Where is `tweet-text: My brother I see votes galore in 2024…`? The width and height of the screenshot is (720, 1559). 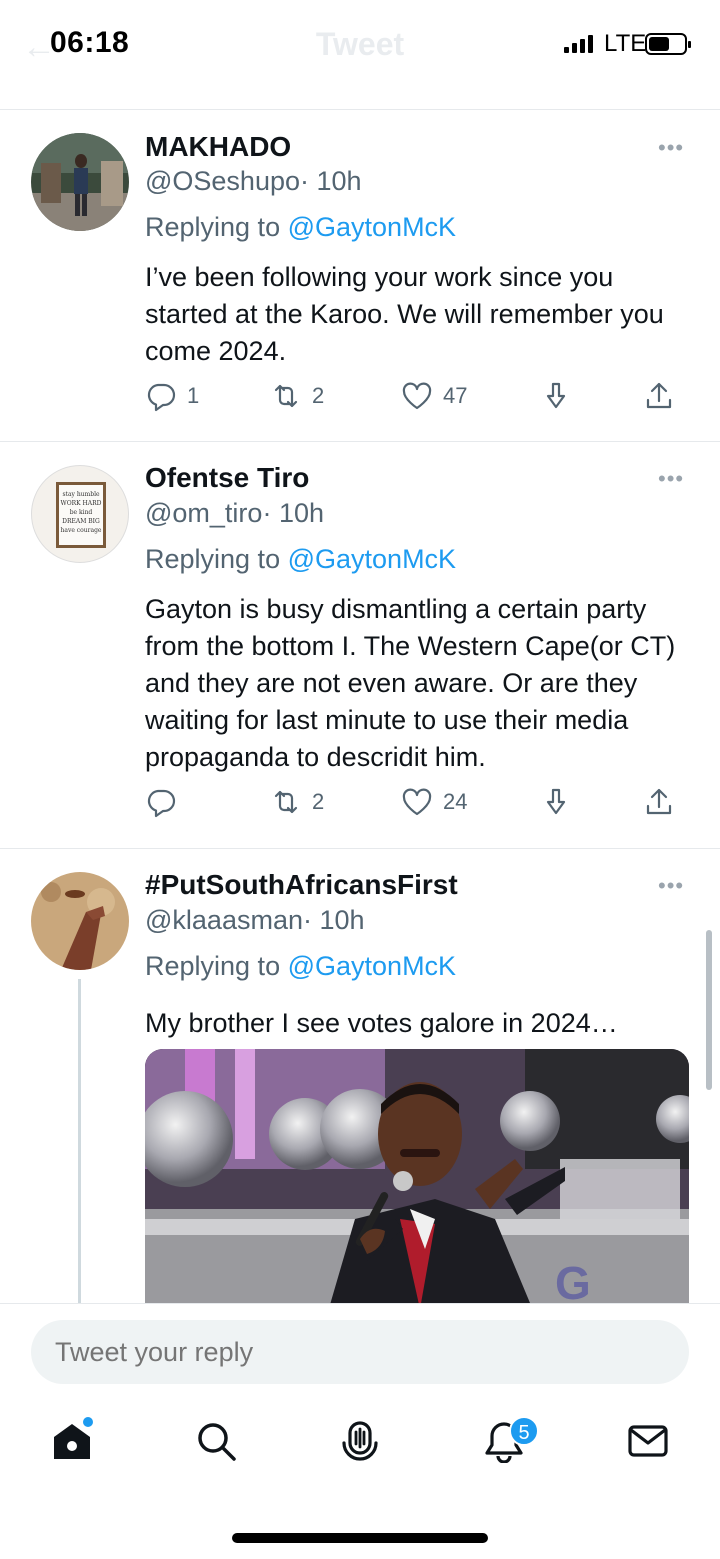 tweet-text: My brother I see votes galore in 2024… is located at coordinates (381, 1023).